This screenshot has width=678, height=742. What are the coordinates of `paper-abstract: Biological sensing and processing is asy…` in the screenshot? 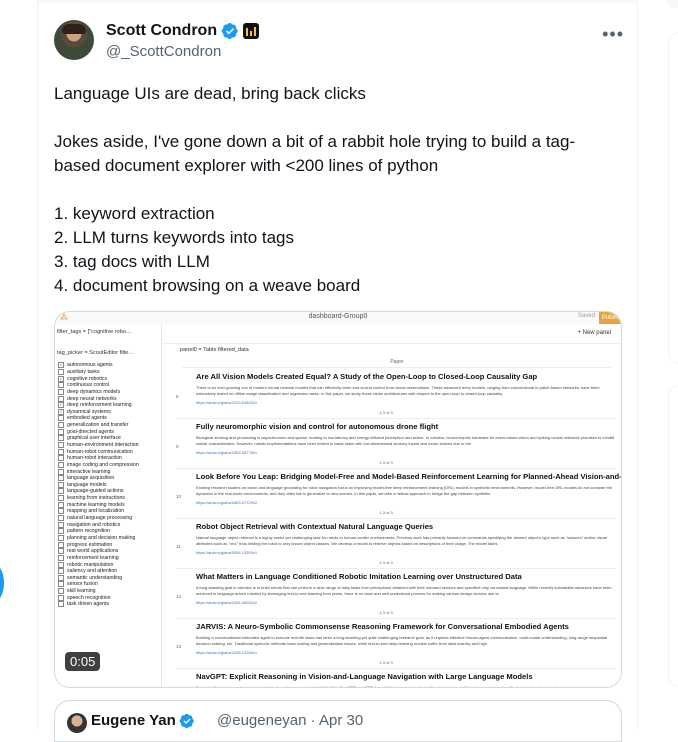 It's located at (405, 440).